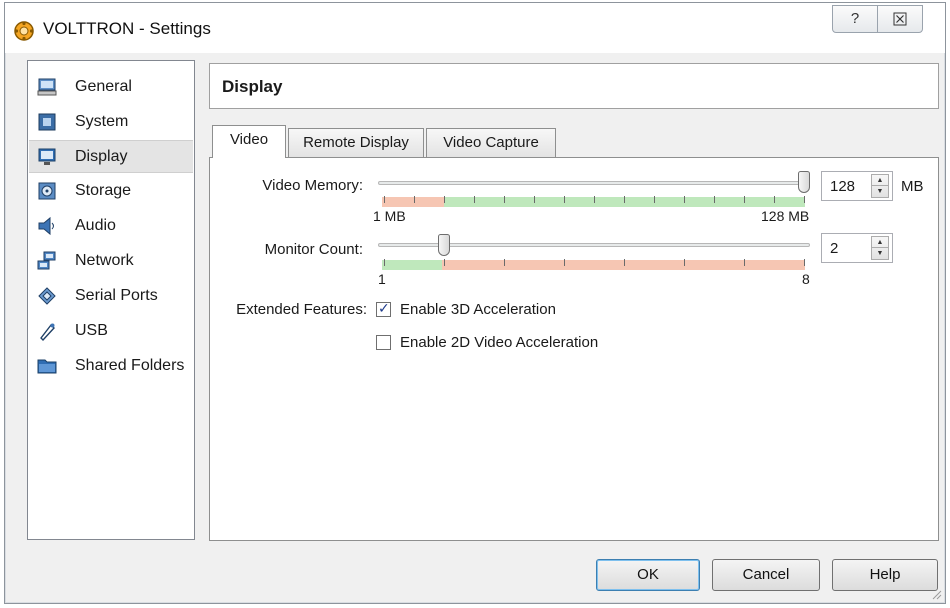  I want to click on help-button: Help, so click(885, 575).